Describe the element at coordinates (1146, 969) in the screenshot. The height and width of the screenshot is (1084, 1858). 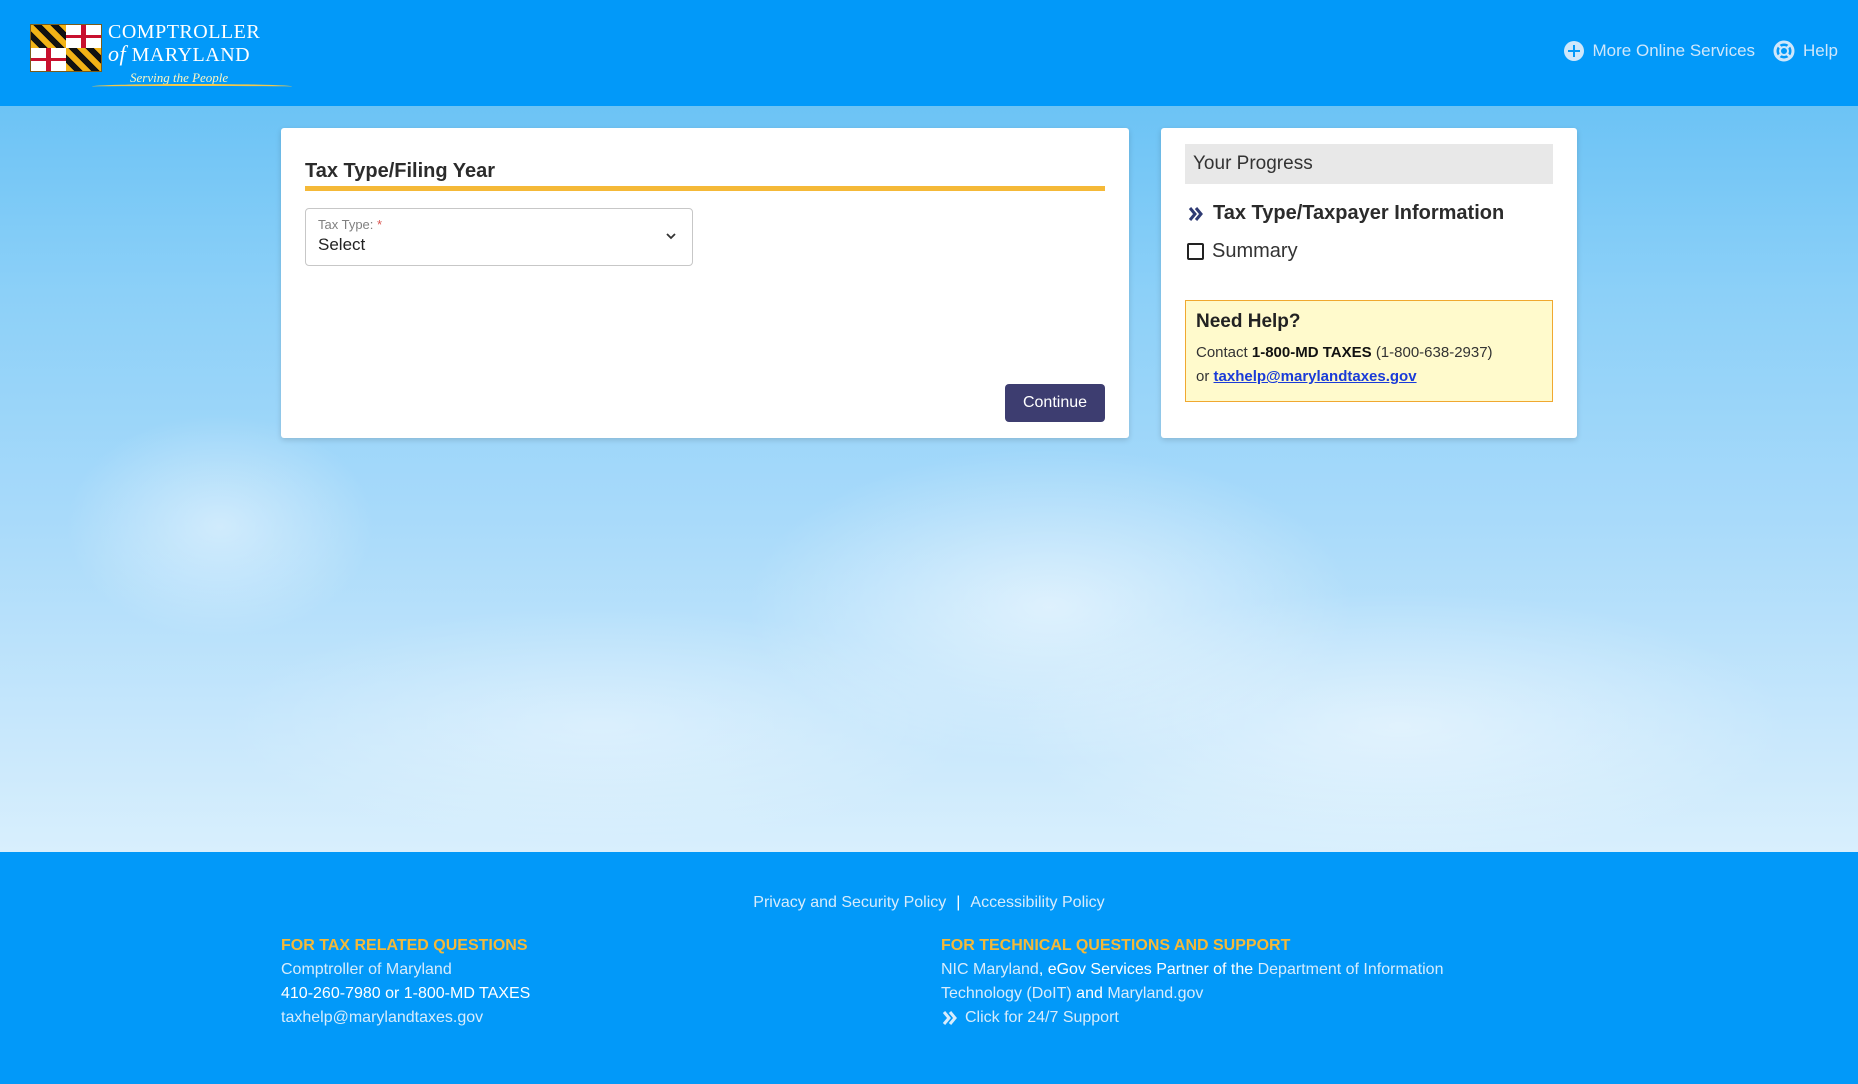
I see `partner-text: , eGov Services Partner of the` at that location.